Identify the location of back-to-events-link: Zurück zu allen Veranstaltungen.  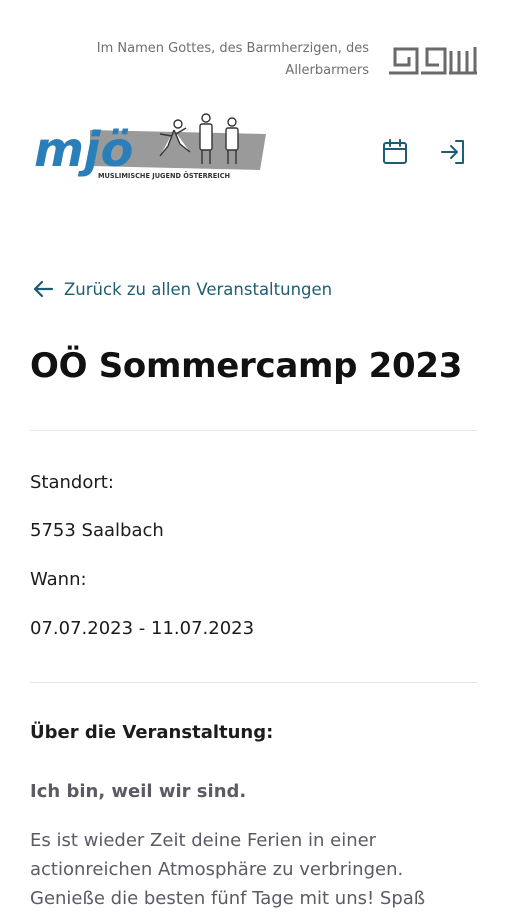
(182, 289).